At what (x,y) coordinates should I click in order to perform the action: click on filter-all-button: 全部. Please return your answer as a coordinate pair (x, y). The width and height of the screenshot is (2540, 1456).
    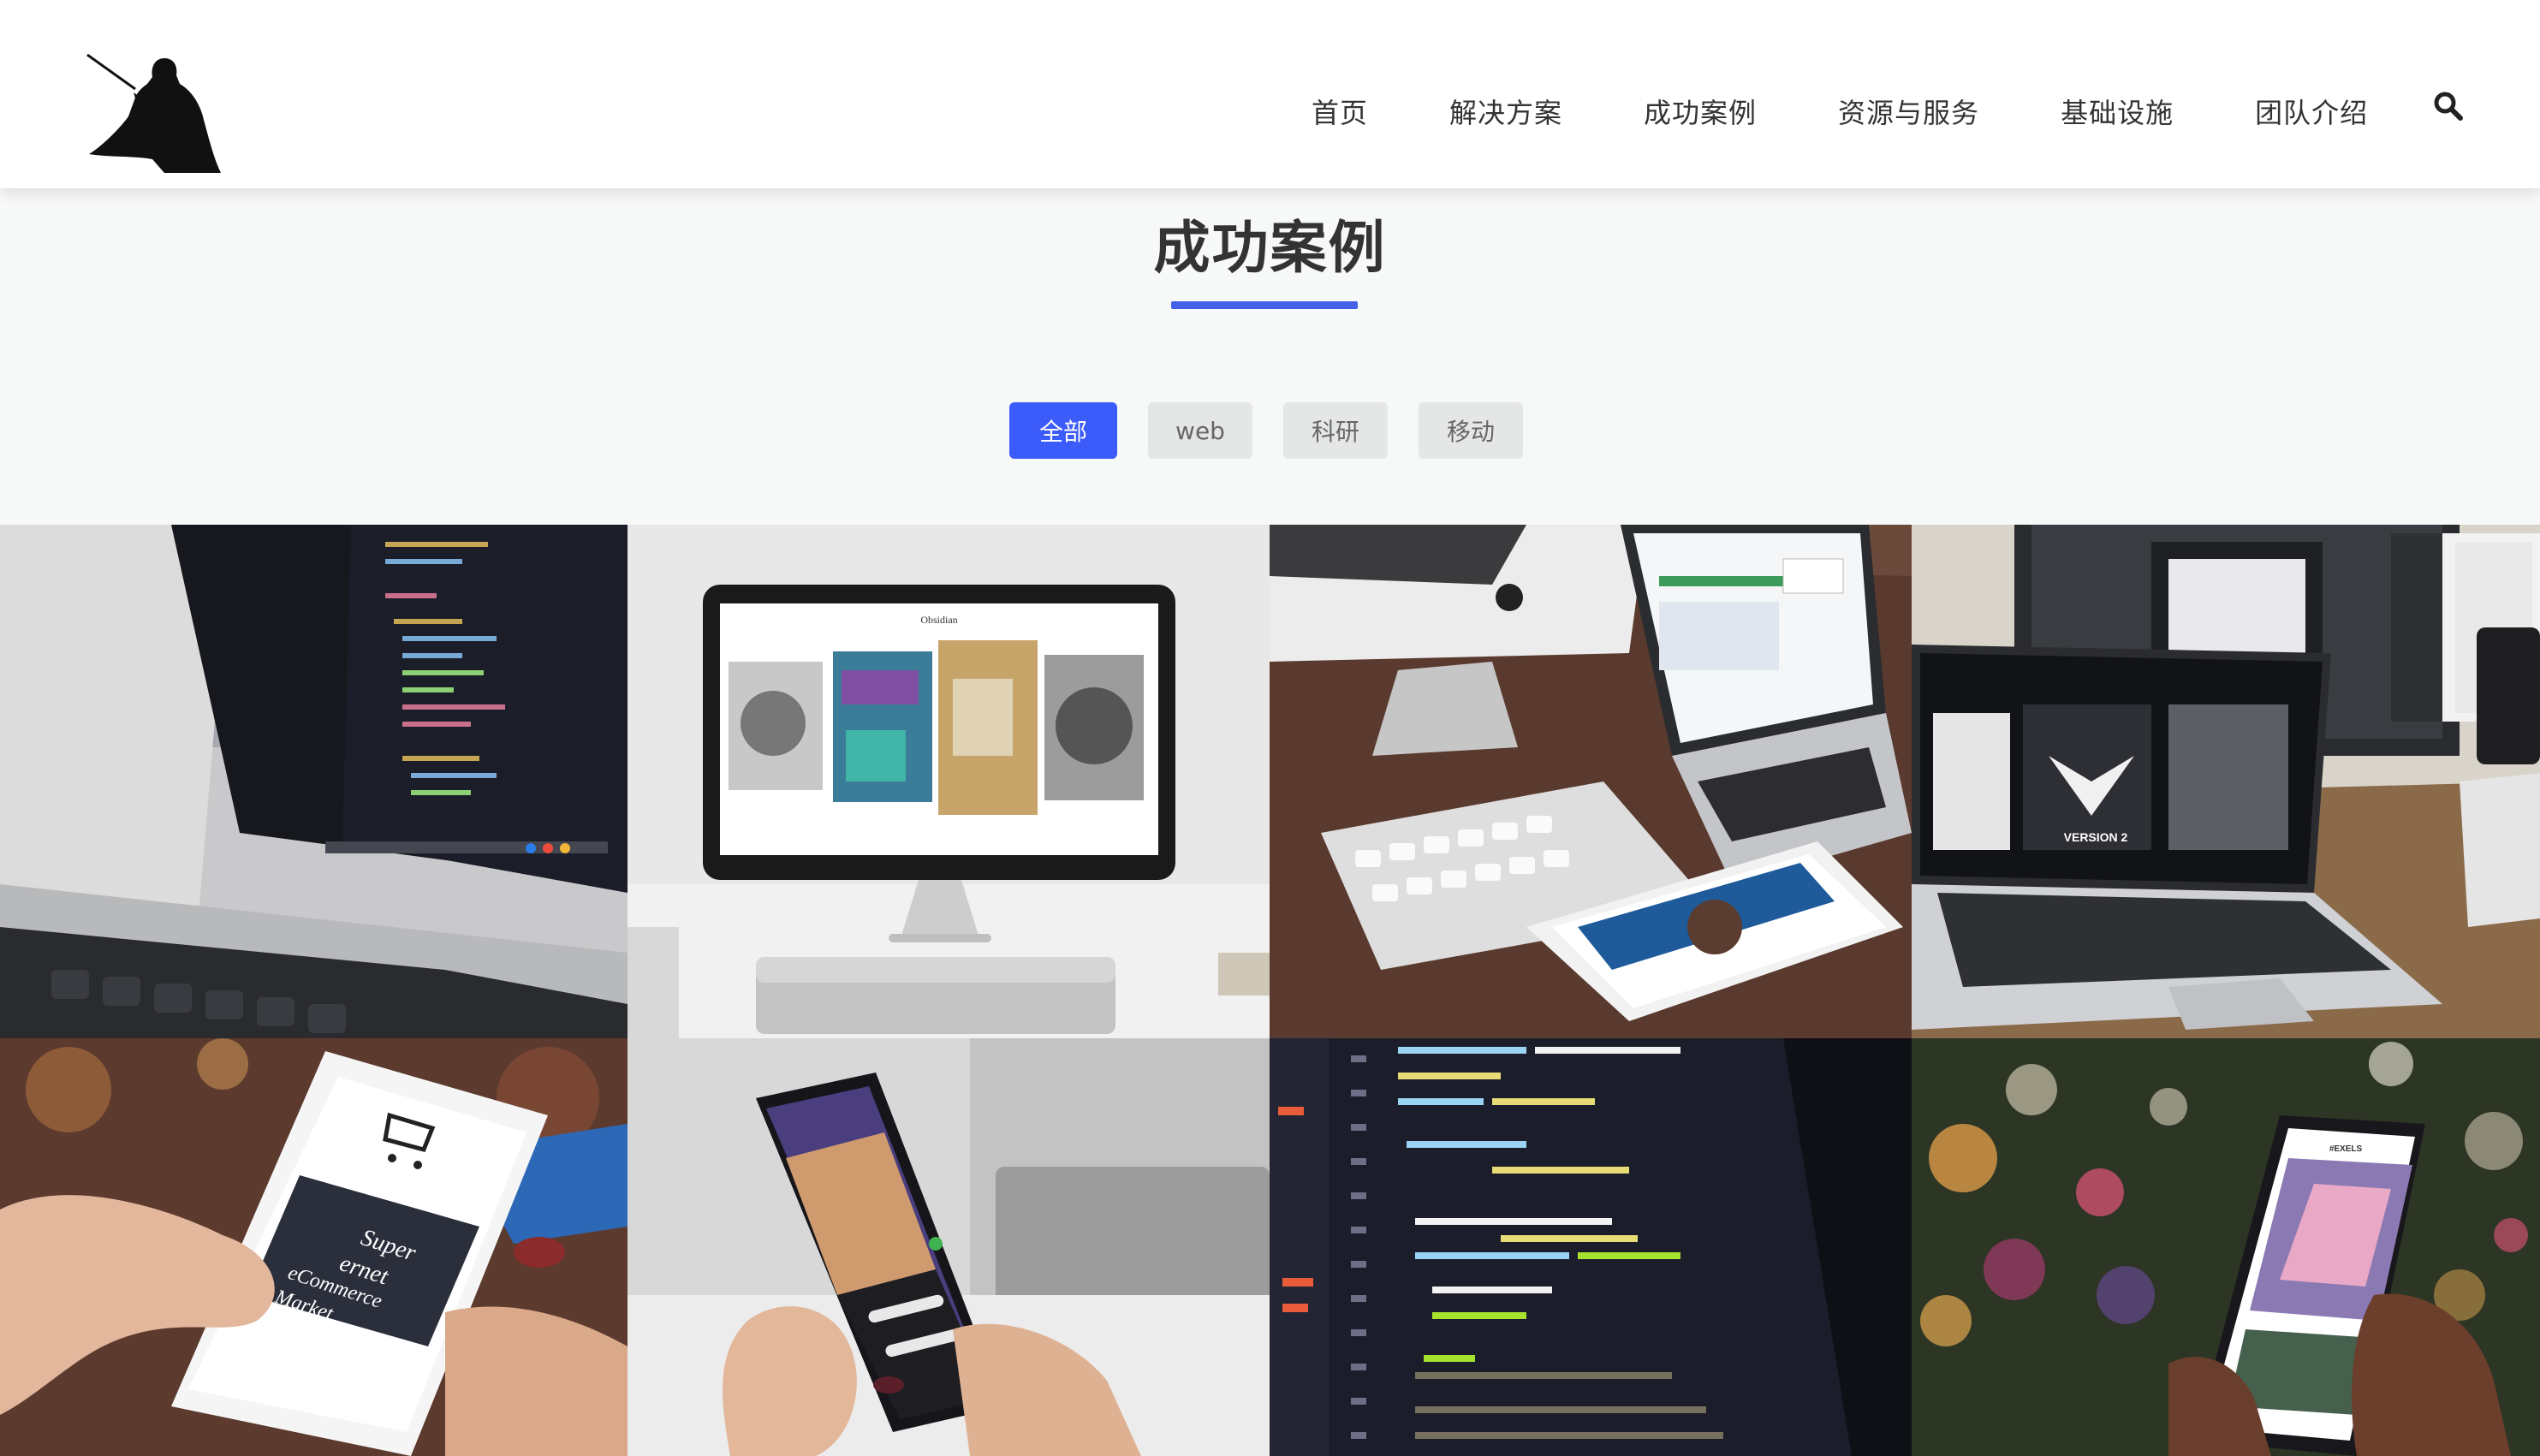
    Looking at the image, I should click on (1063, 430).